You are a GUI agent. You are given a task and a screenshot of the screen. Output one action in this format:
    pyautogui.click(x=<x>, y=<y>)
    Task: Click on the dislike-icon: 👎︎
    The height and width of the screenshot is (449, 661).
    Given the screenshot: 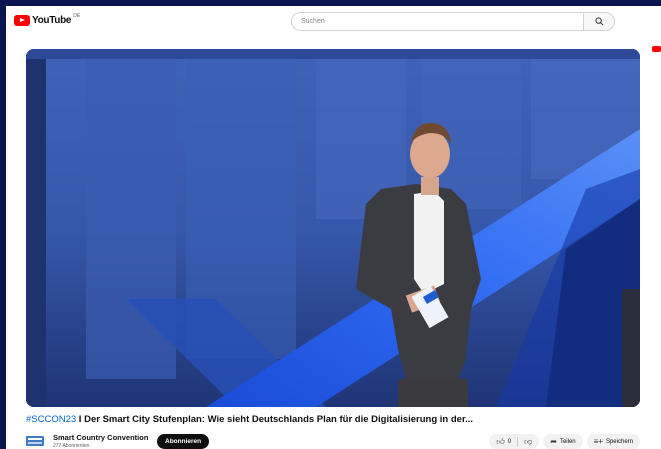 What is the action you would take?
    pyautogui.click(x=528, y=442)
    